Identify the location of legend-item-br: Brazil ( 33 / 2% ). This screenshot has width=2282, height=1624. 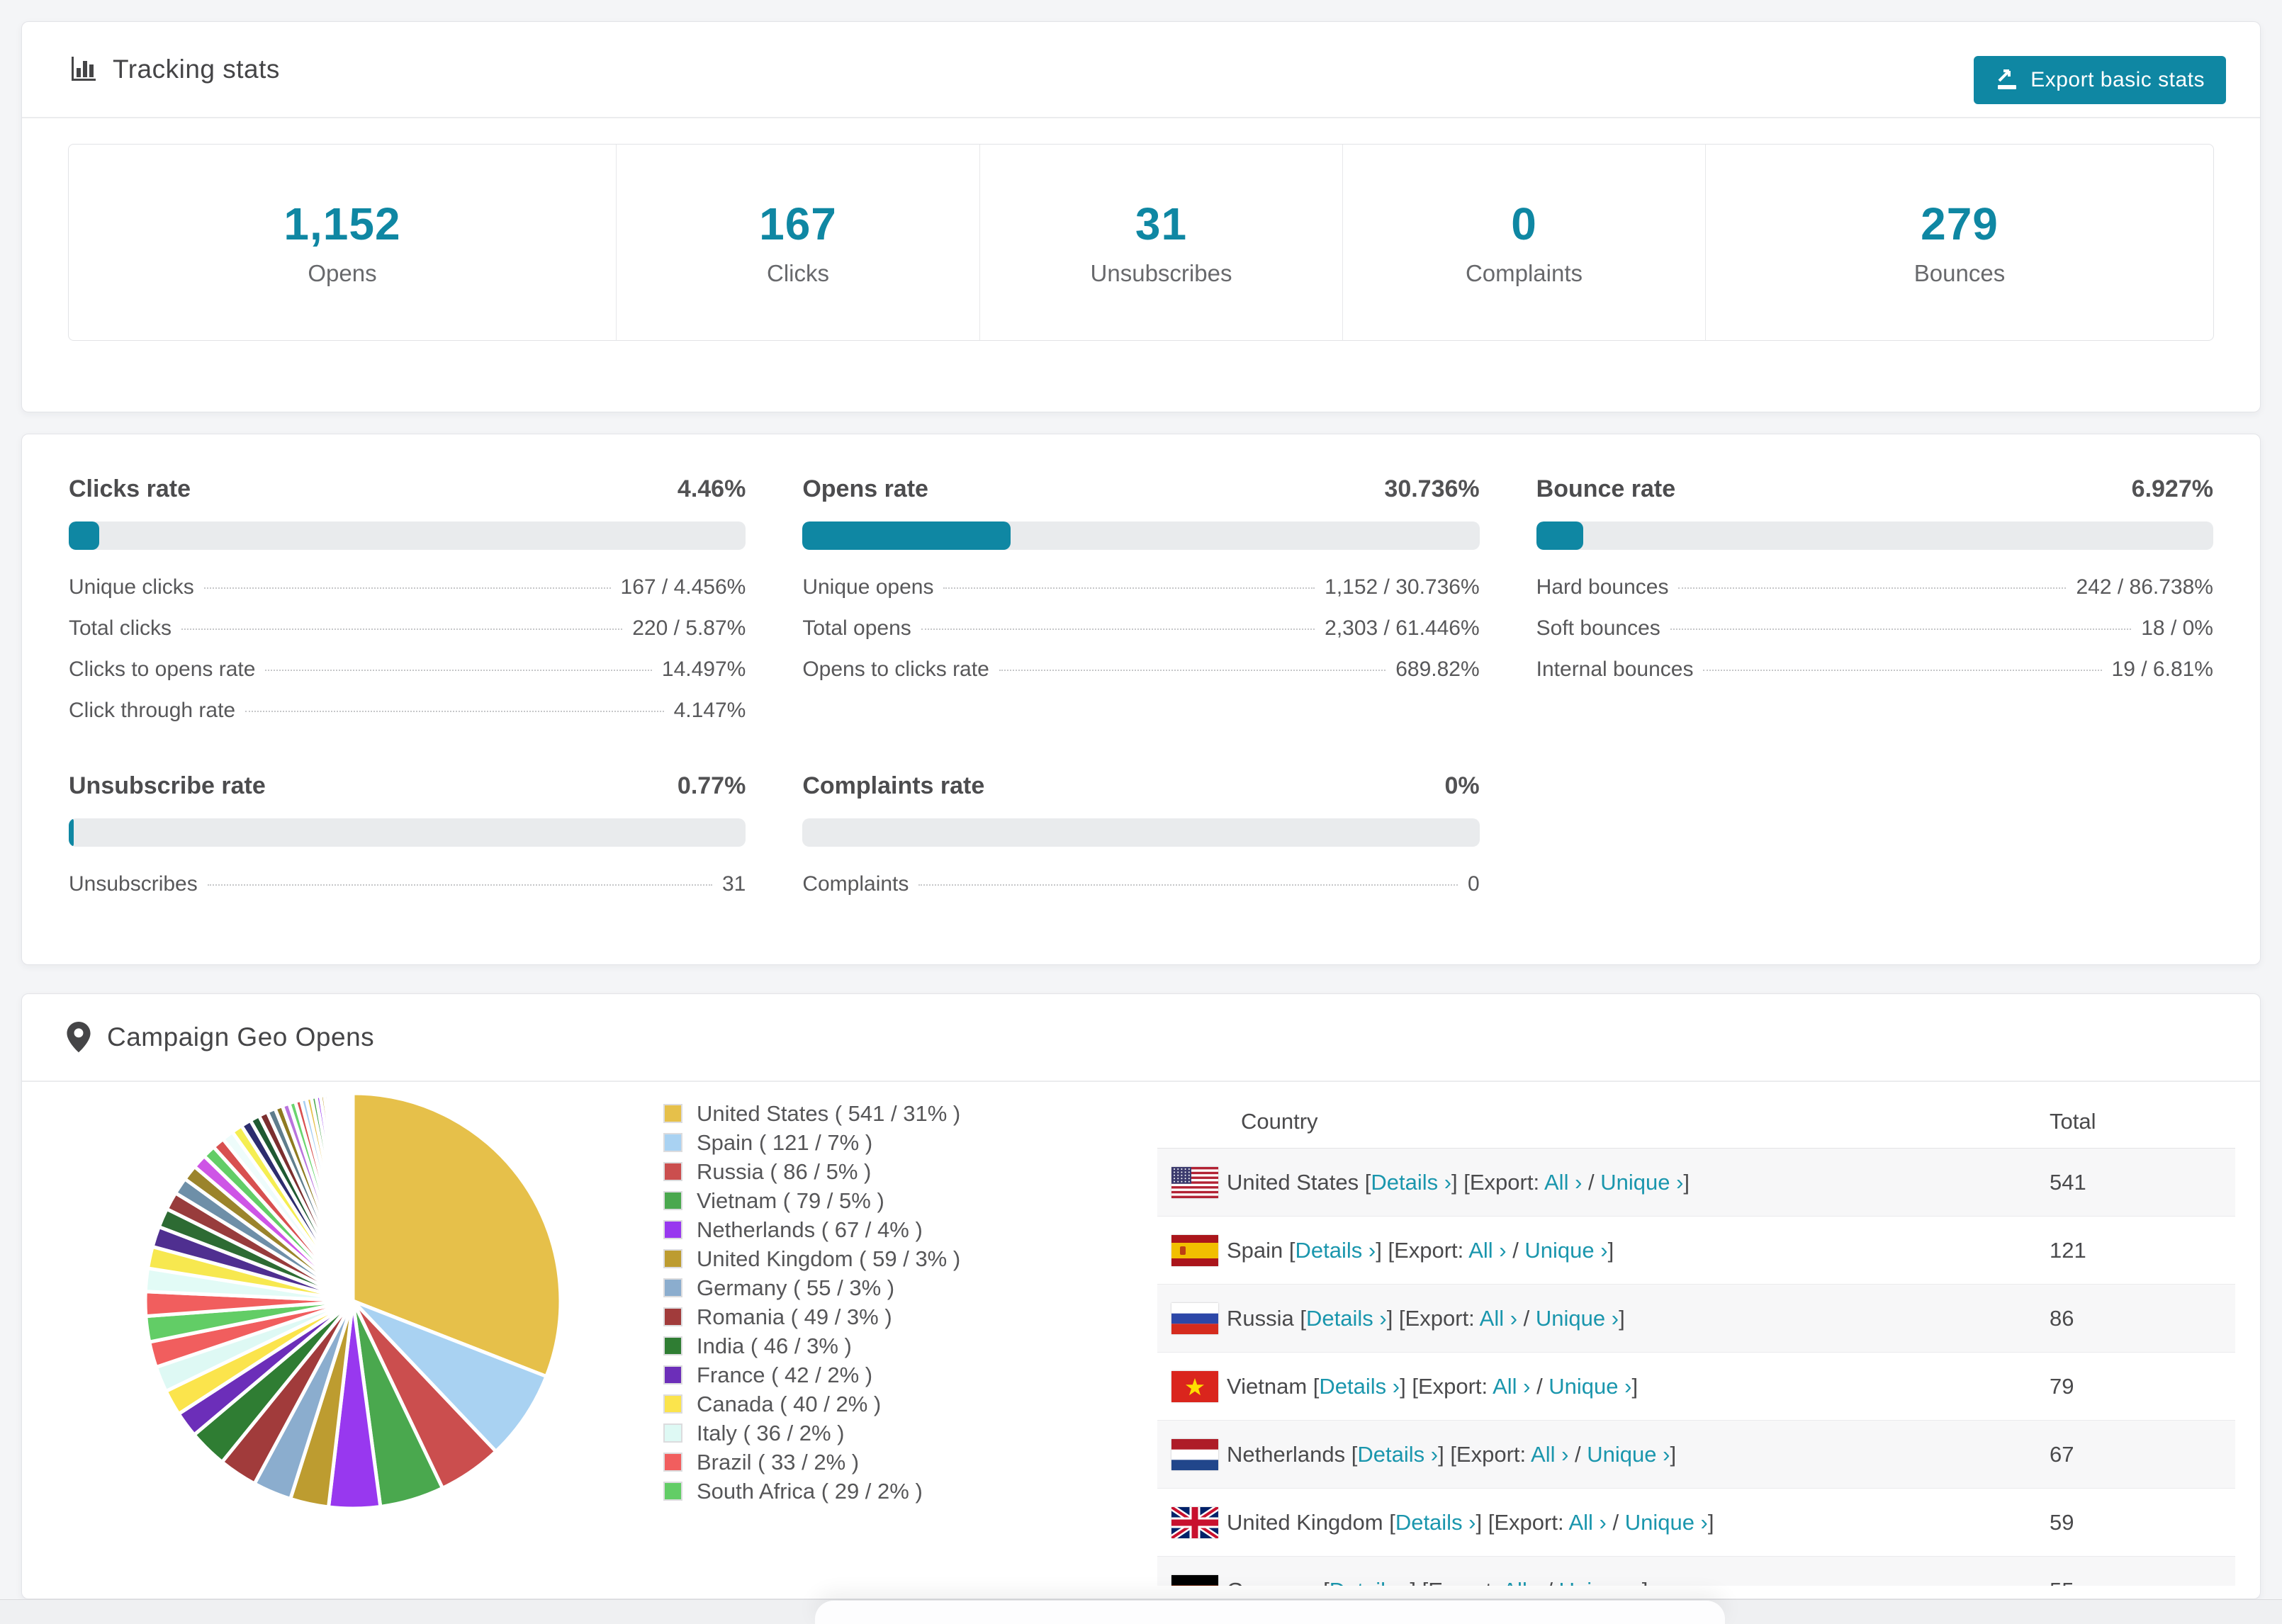
(811, 1463).